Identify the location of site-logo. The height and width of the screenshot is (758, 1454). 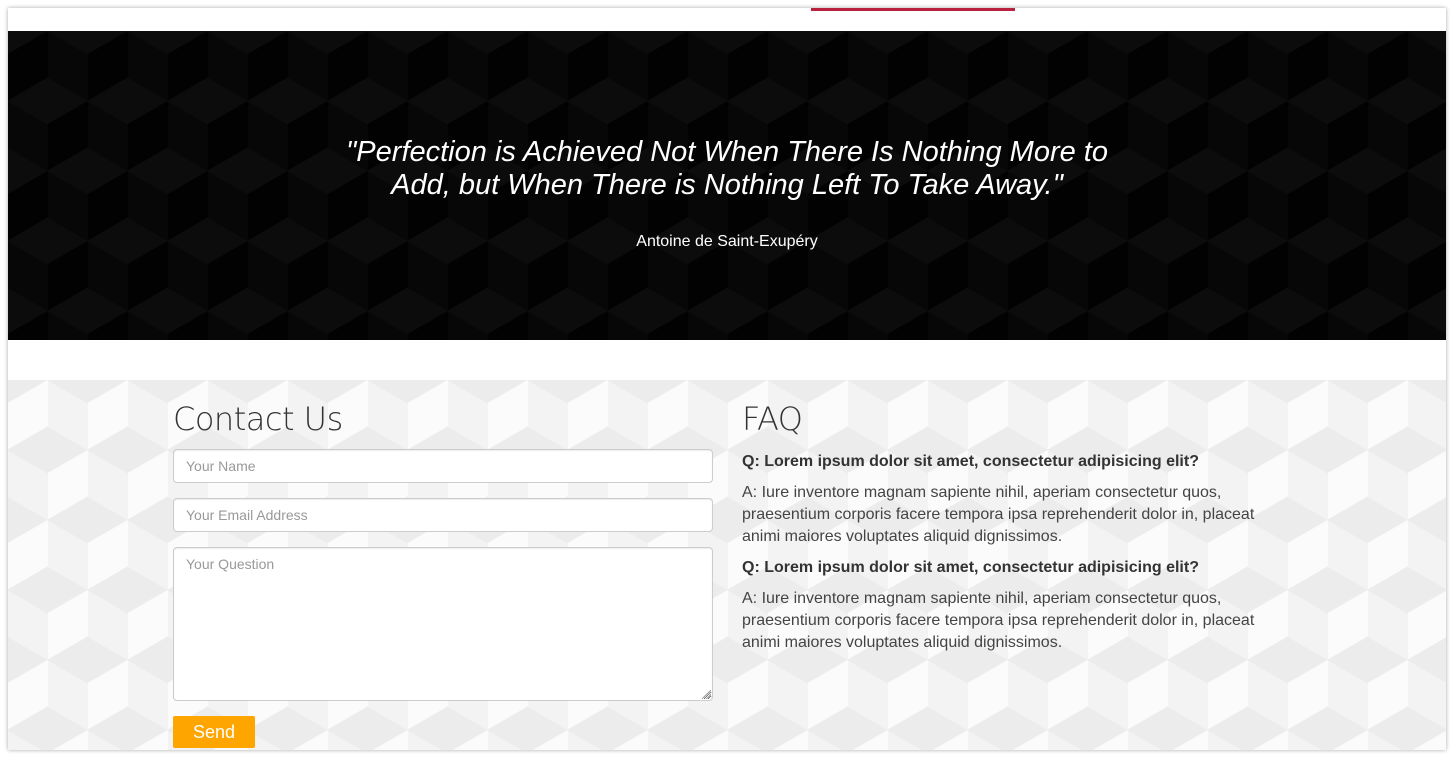
(620, 11).